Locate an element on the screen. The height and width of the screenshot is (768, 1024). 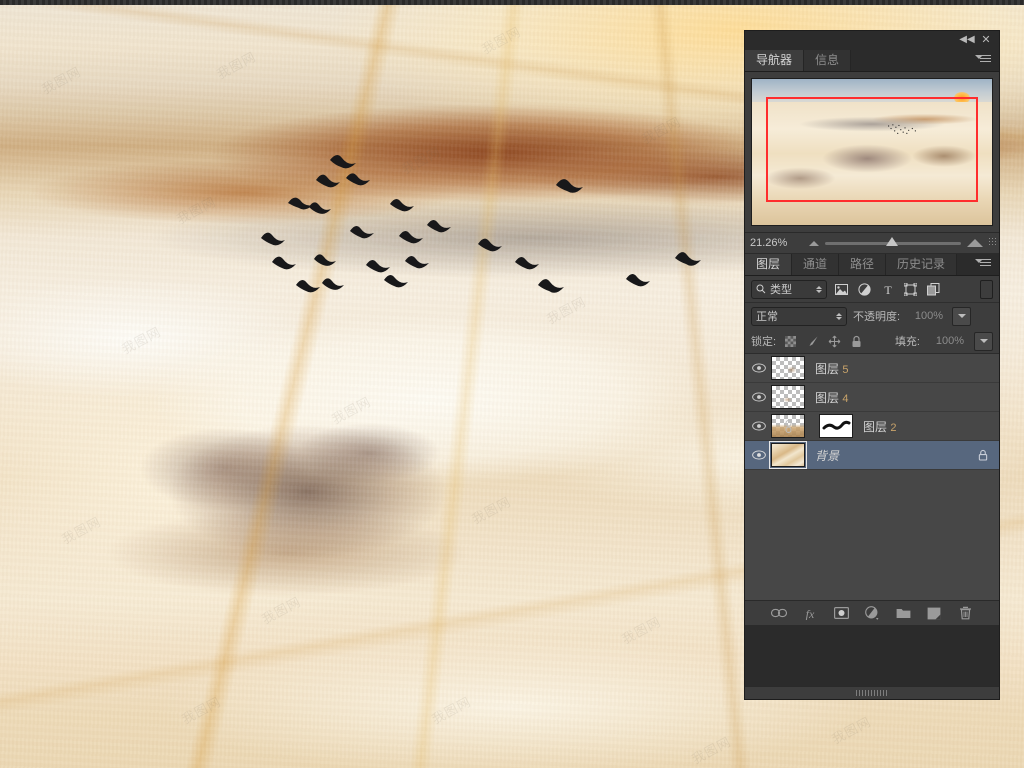
opacity-input: 100% is located at coordinates (926, 316).